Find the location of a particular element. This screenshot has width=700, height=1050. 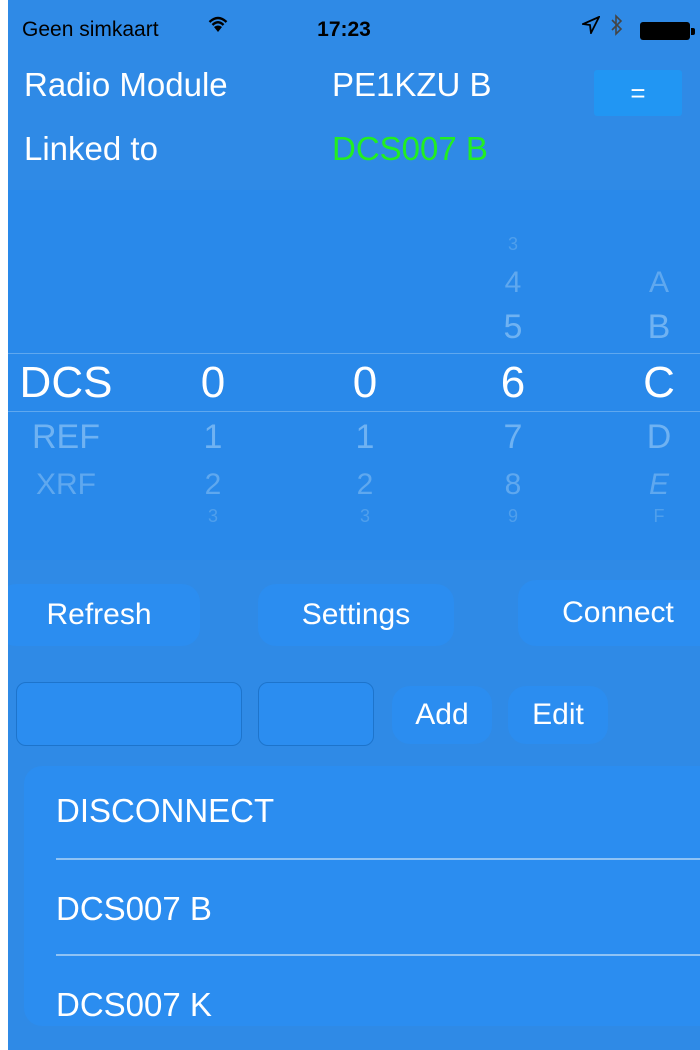

linked-to-value: DCS007 B is located at coordinates (410, 148).